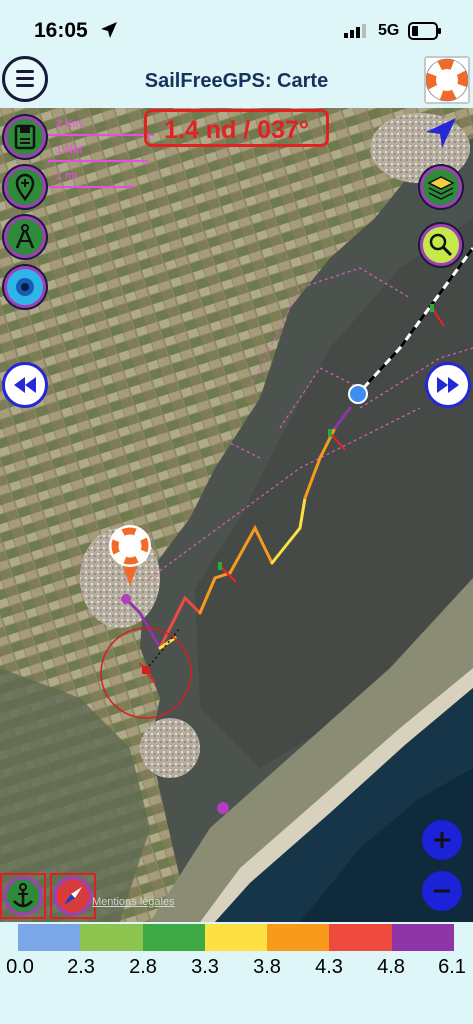 This screenshot has height=1024, width=473. I want to click on town-area, so click(170, 748).